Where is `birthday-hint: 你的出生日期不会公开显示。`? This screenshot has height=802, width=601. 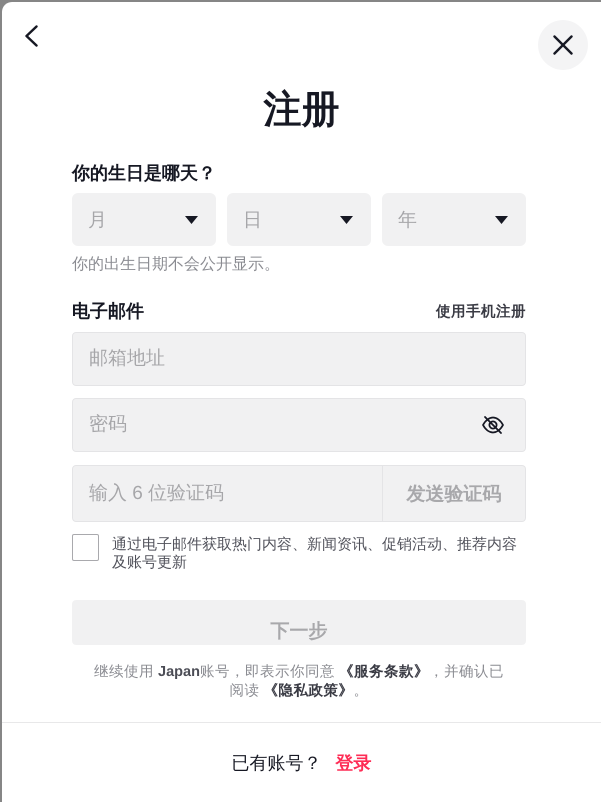 birthday-hint: 你的出生日期不会公开显示。 is located at coordinates (176, 265).